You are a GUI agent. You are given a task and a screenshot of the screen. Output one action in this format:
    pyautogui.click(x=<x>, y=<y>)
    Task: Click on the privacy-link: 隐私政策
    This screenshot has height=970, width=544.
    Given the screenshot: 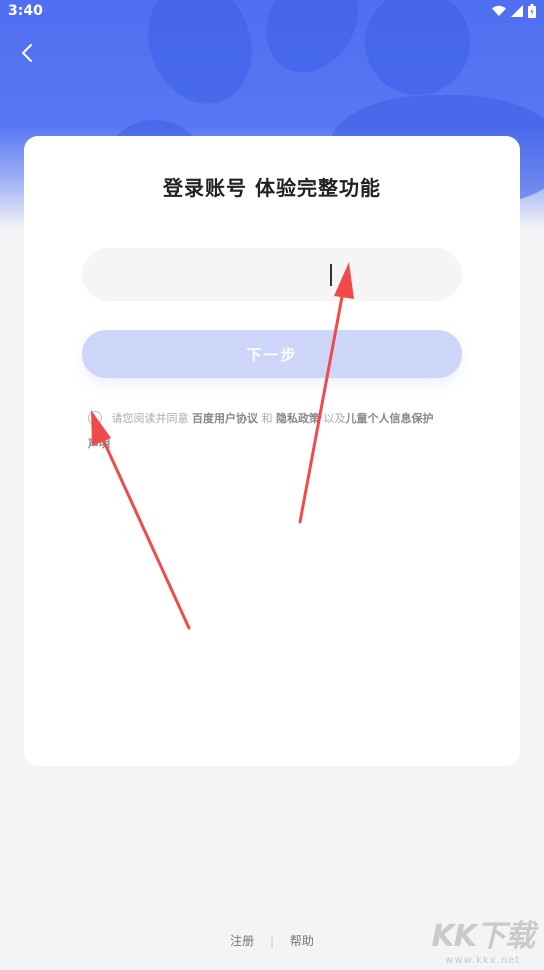 What is the action you would take?
    pyautogui.click(x=298, y=418)
    